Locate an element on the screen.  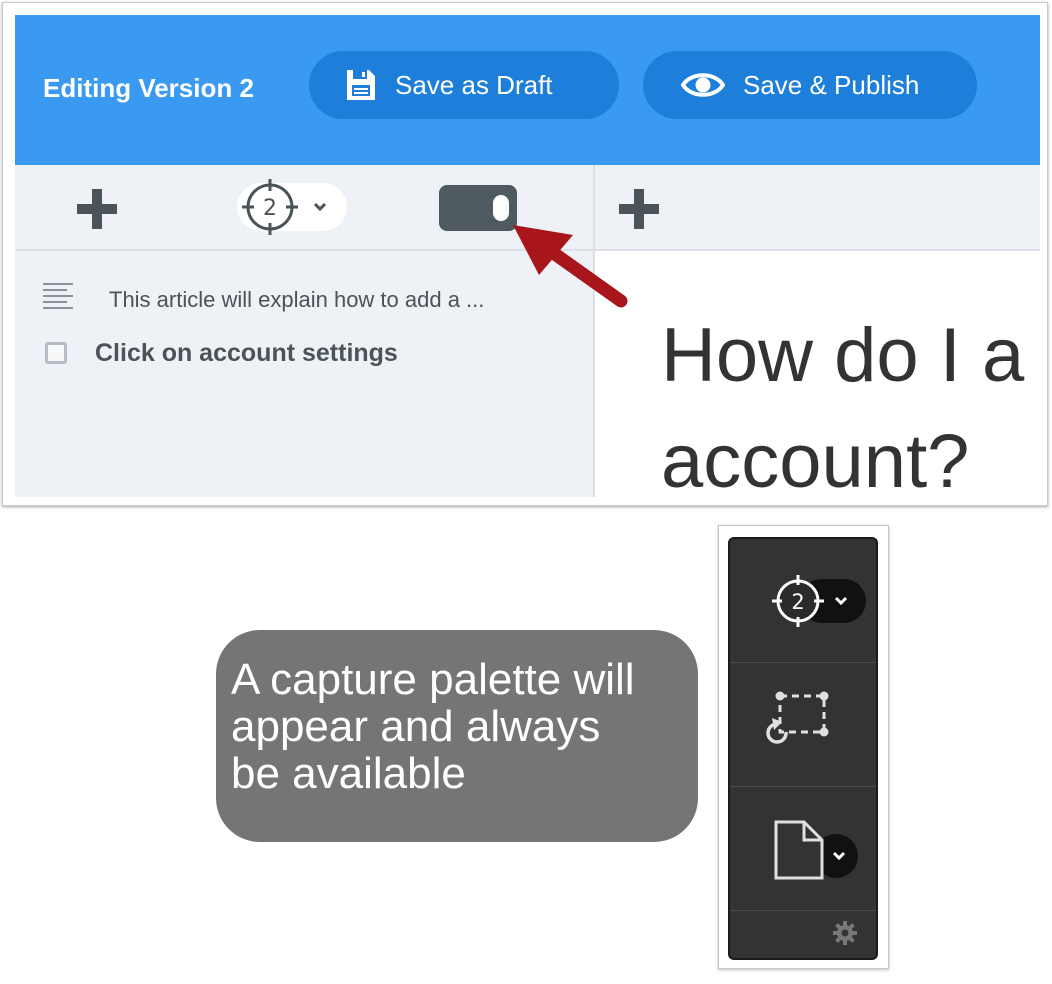
palette-target-count: 2 is located at coordinates (797, 602).